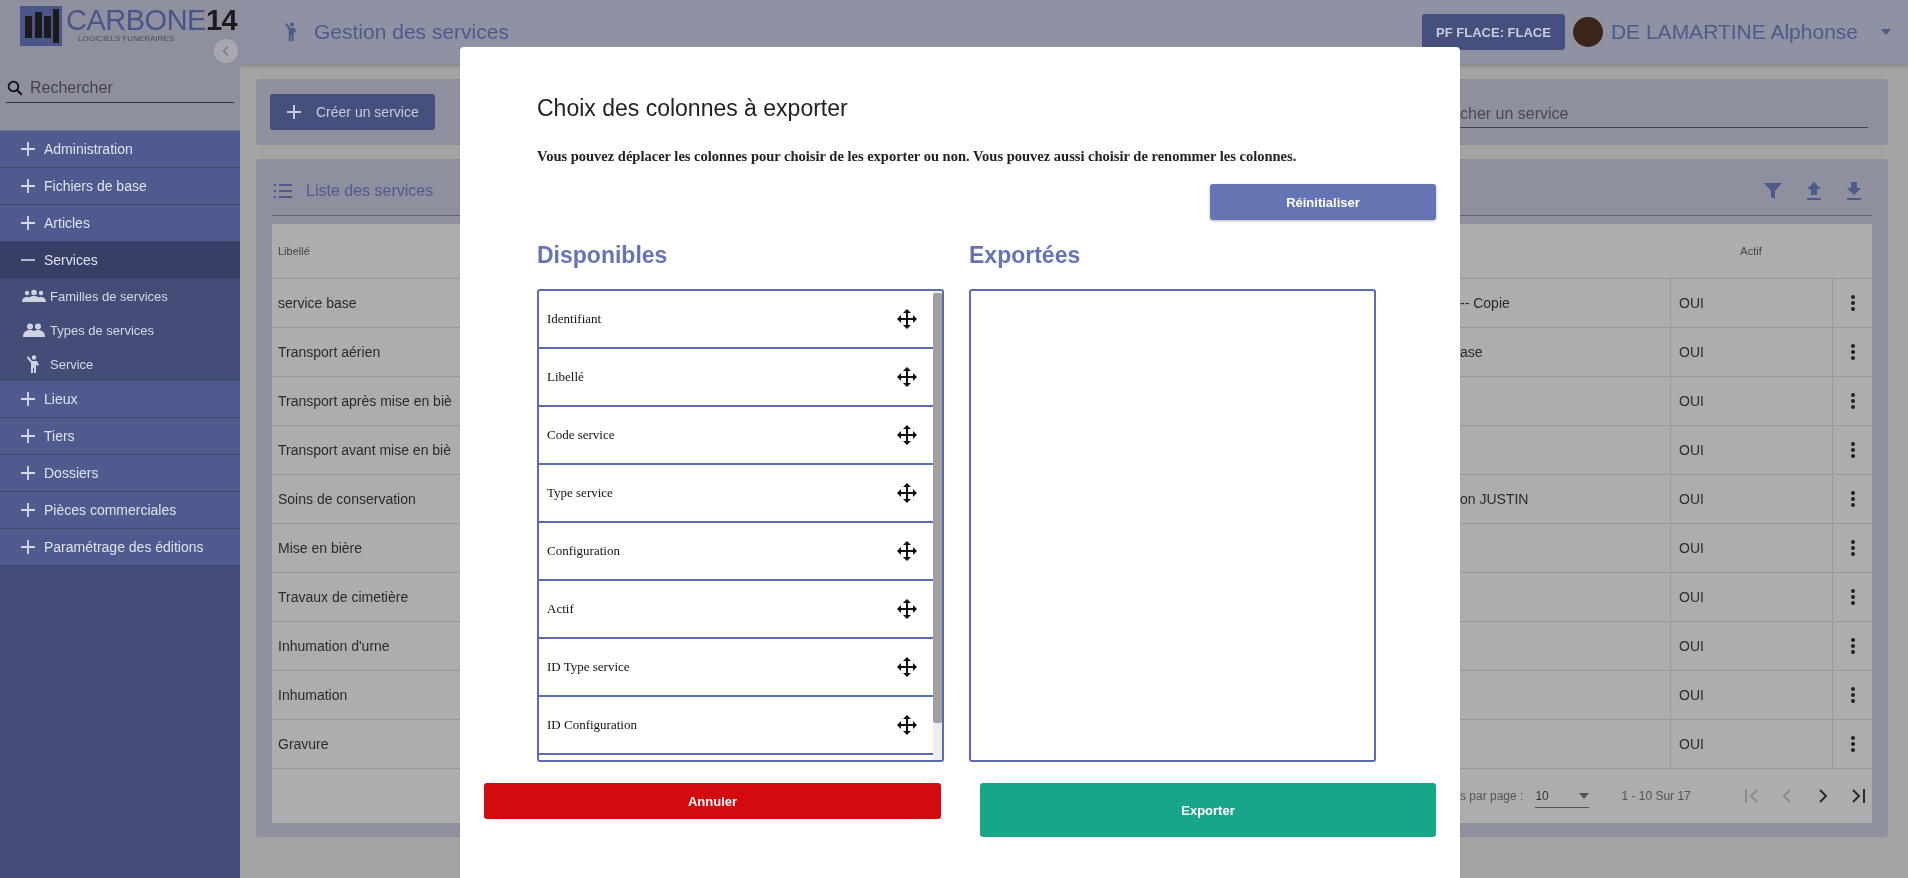 The image size is (1908, 878). I want to click on list-title: Liste des services, so click(370, 191).